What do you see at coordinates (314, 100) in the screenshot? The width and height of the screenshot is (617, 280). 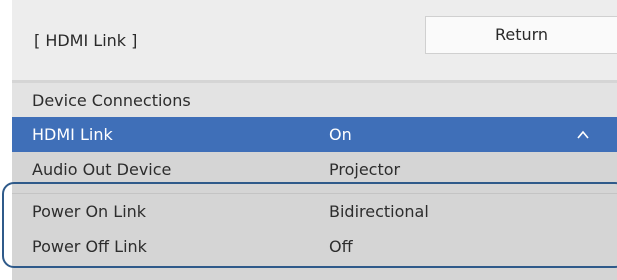 I see `section-device-connections: Device Connections` at bounding box center [314, 100].